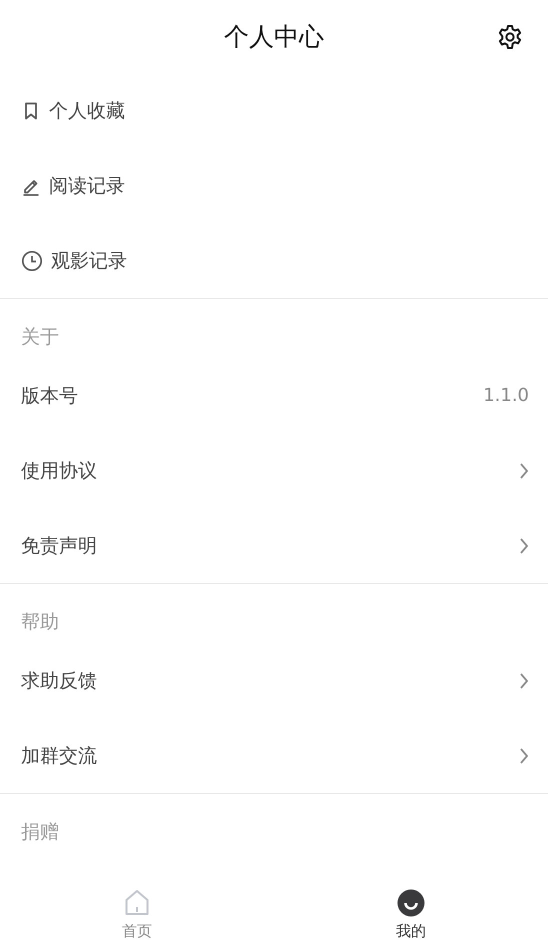  Describe the element at coordinates (411, 903) in the screenshot. I see `smiley-icon` at that location.